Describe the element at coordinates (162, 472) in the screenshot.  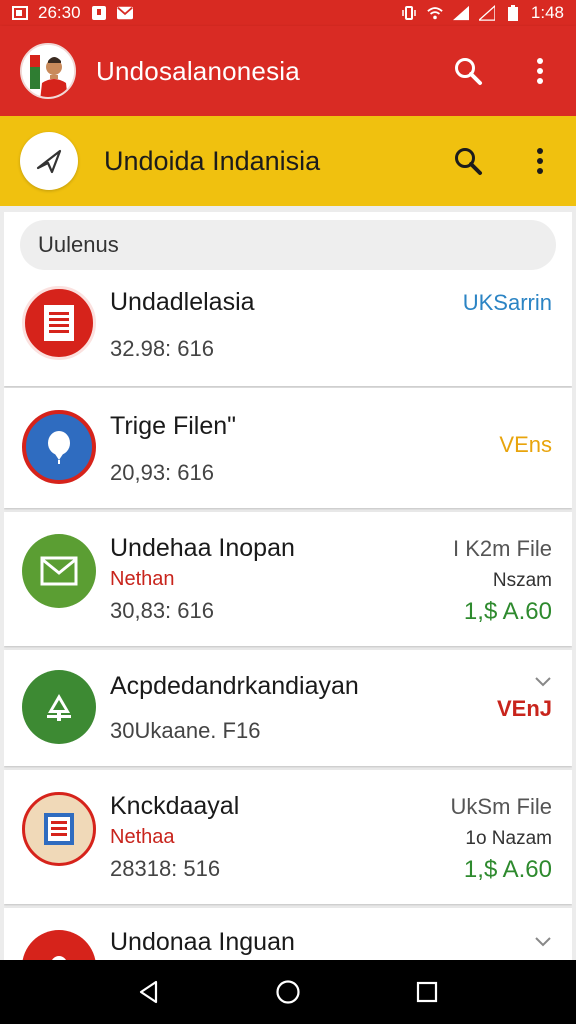
I see `item-meta: 20,93: 616` at that location.